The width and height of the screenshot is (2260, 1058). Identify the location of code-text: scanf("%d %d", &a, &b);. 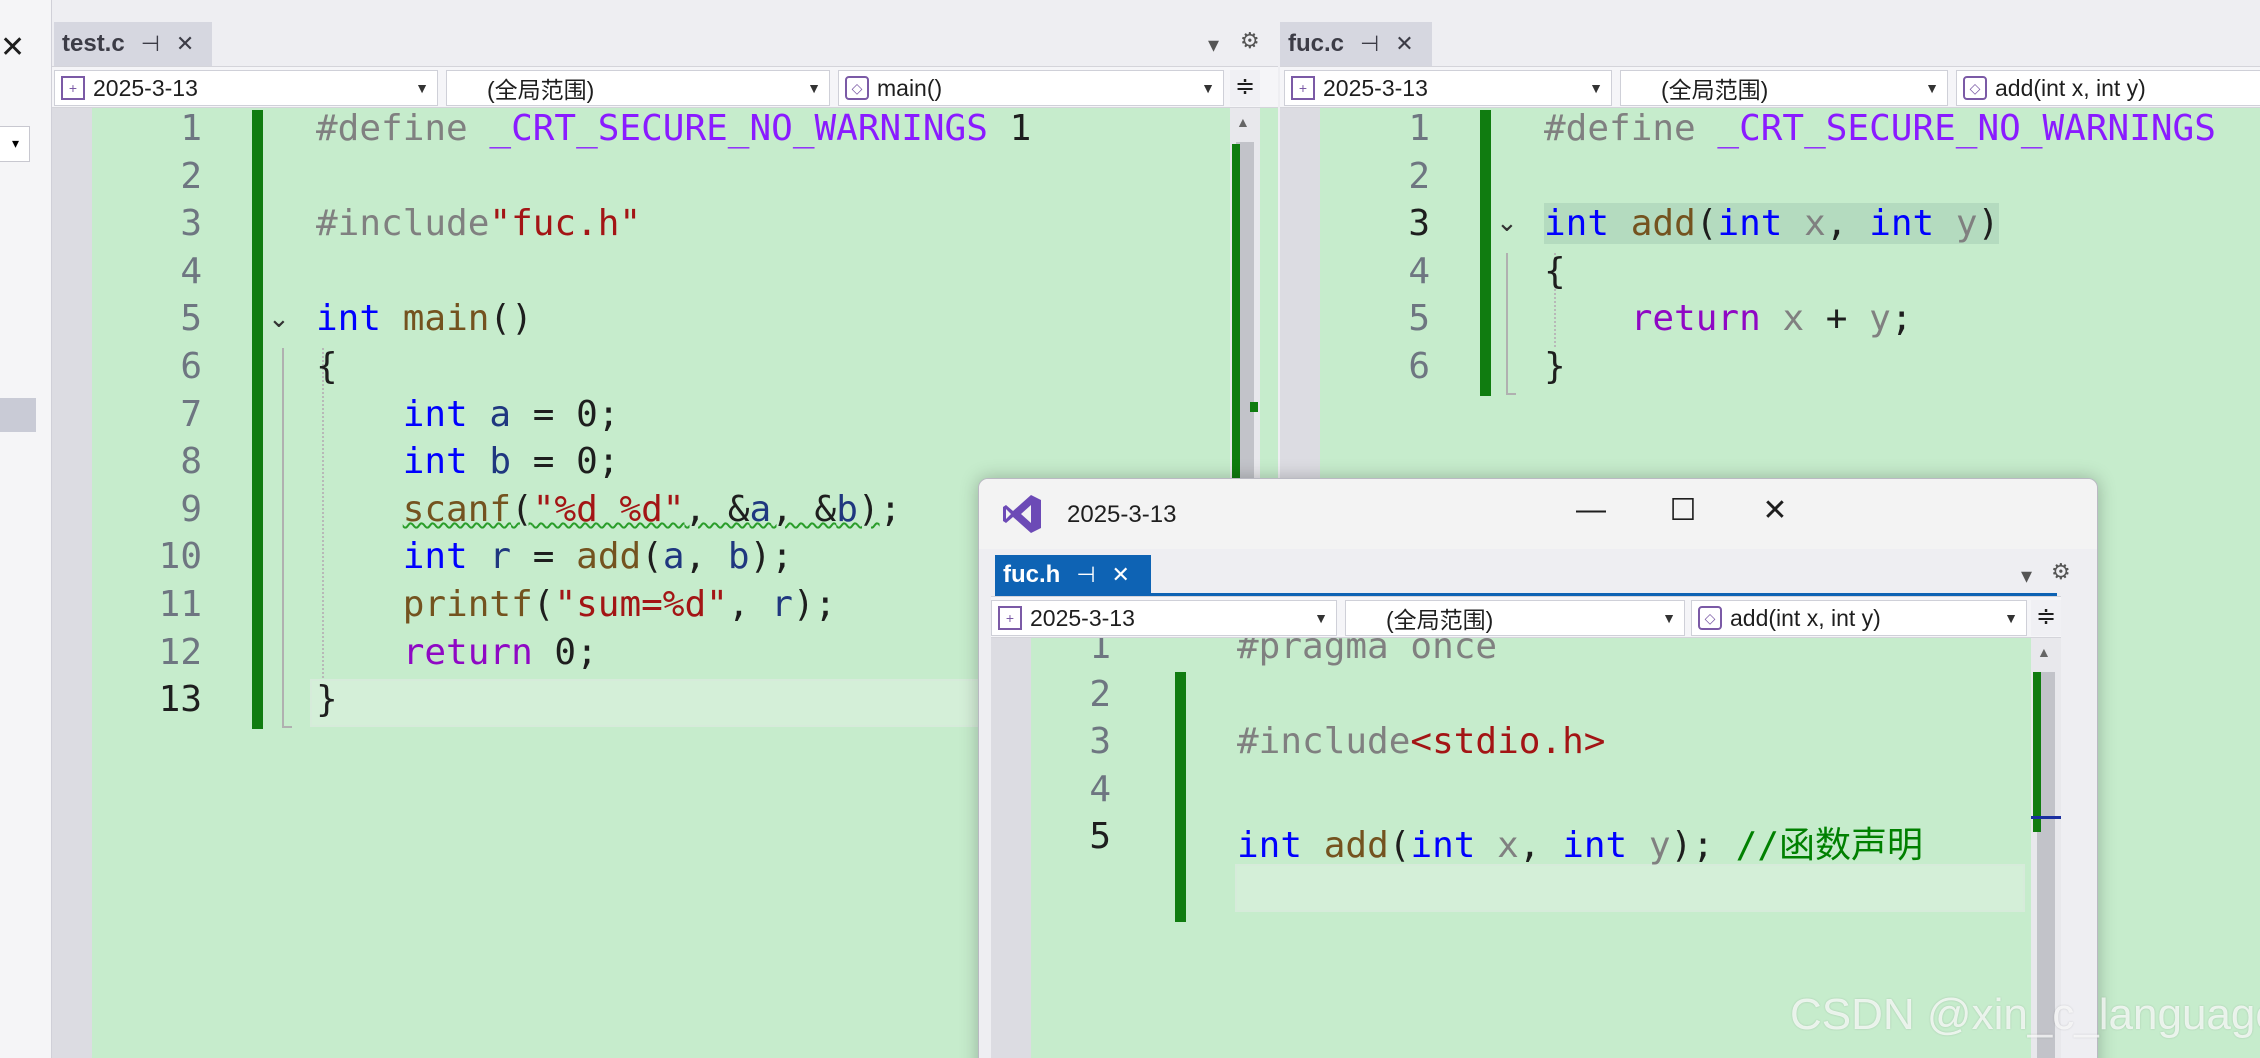
(609, 509).